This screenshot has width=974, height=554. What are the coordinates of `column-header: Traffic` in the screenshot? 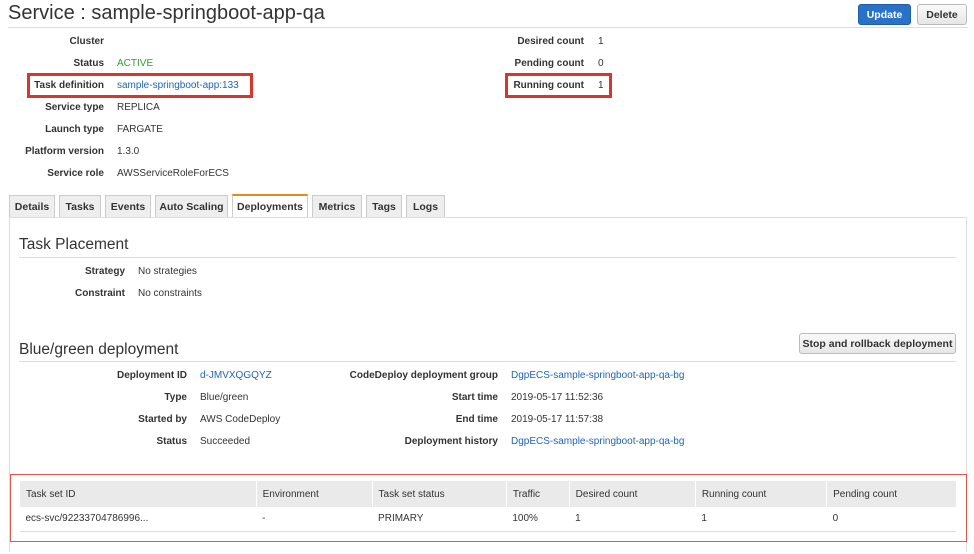 It's located at (537, 494).